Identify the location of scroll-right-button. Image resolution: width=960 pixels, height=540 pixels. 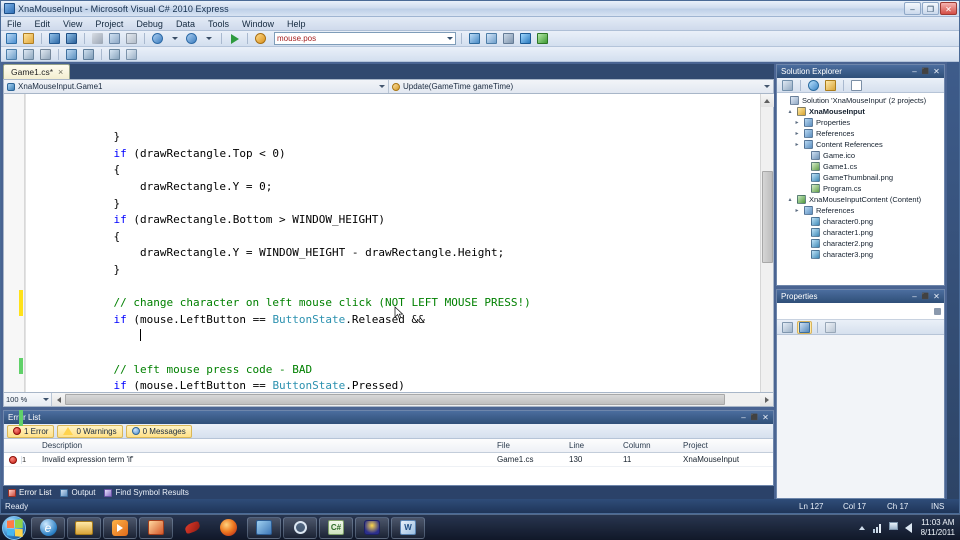
(766, 399).